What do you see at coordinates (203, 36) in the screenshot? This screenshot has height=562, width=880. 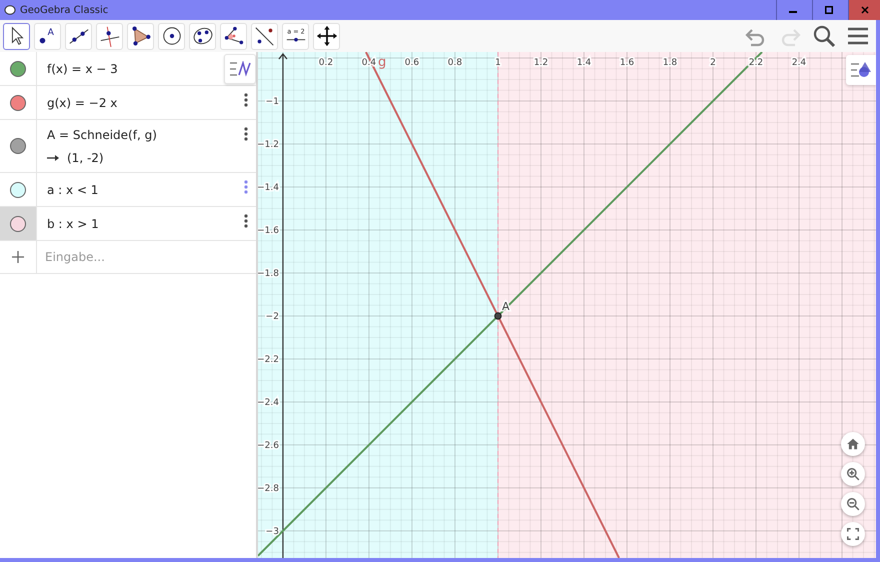 I see `conic-tool-icon` at bounding box center [203, 36].